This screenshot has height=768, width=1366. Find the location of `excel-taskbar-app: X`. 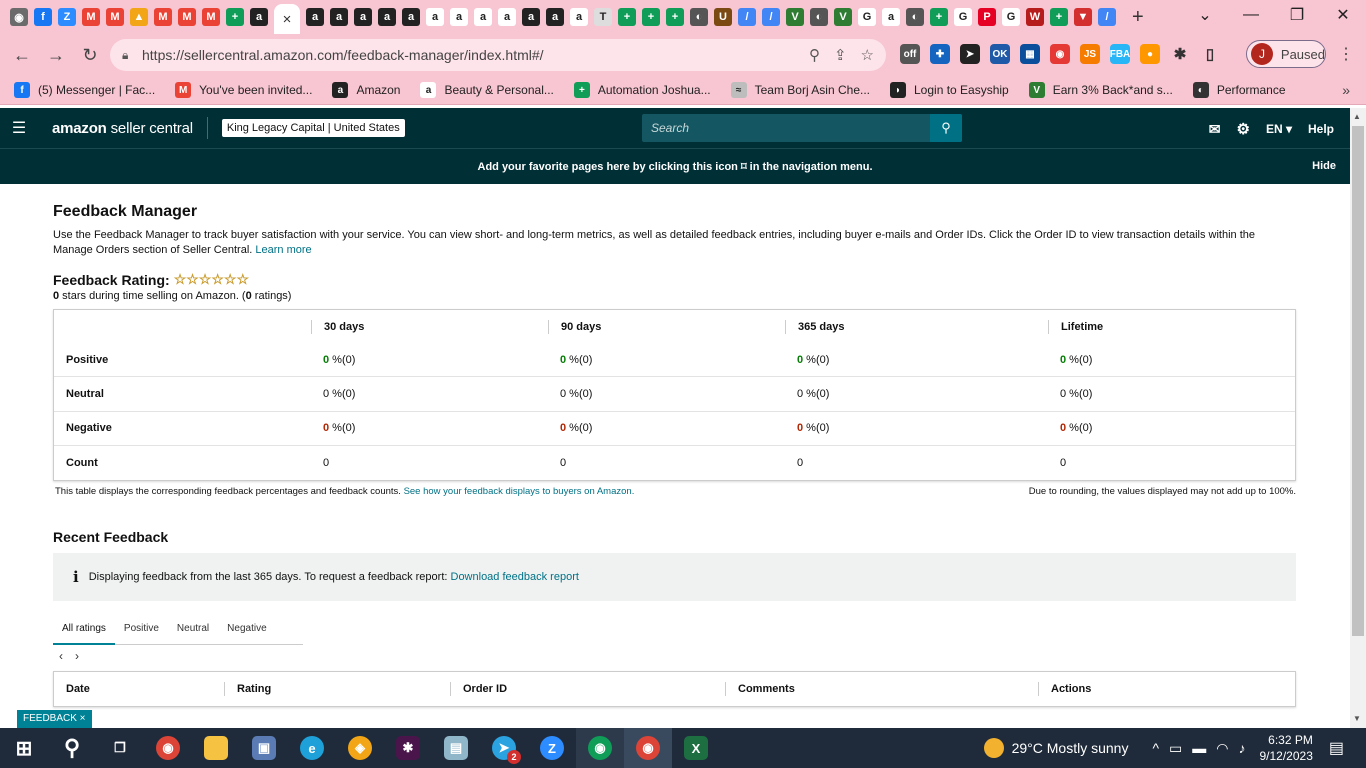

excel-taskbar-app: X is located at coordinates (696, 748).